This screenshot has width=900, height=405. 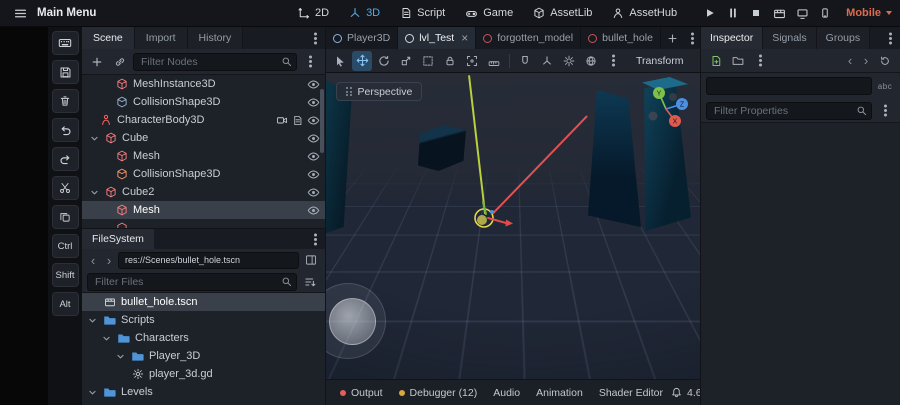 What do you see at coordinates (203, 302) in the screenshot?
I see `list-item-selected: bullet_hole.tscn` at bounding box center [203, 302].